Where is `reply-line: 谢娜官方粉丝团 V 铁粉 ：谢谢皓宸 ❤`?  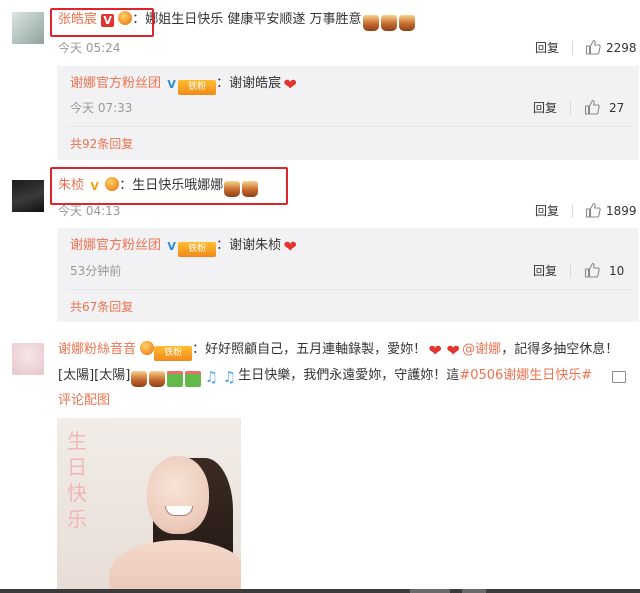
reply-line: 谢娜官方粉丝团 V 铁粉 ：谢谢皓宸 ❤ is located at coordinates (184, 84).